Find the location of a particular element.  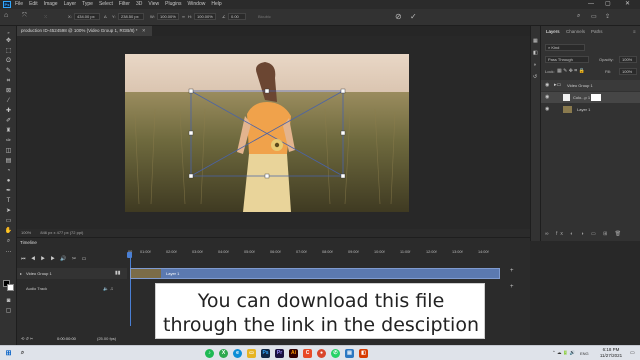

photoshop-app-icon: Ps is located at coordinates (265, 353).